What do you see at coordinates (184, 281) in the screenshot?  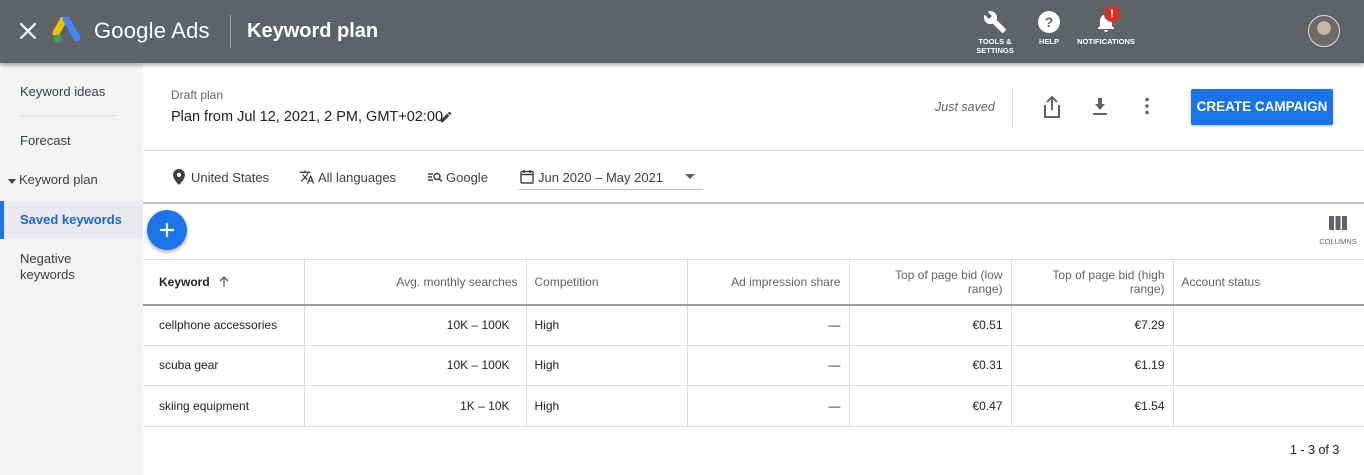 I see `column-header-label: Keyword` at bounding box center [184, 281].